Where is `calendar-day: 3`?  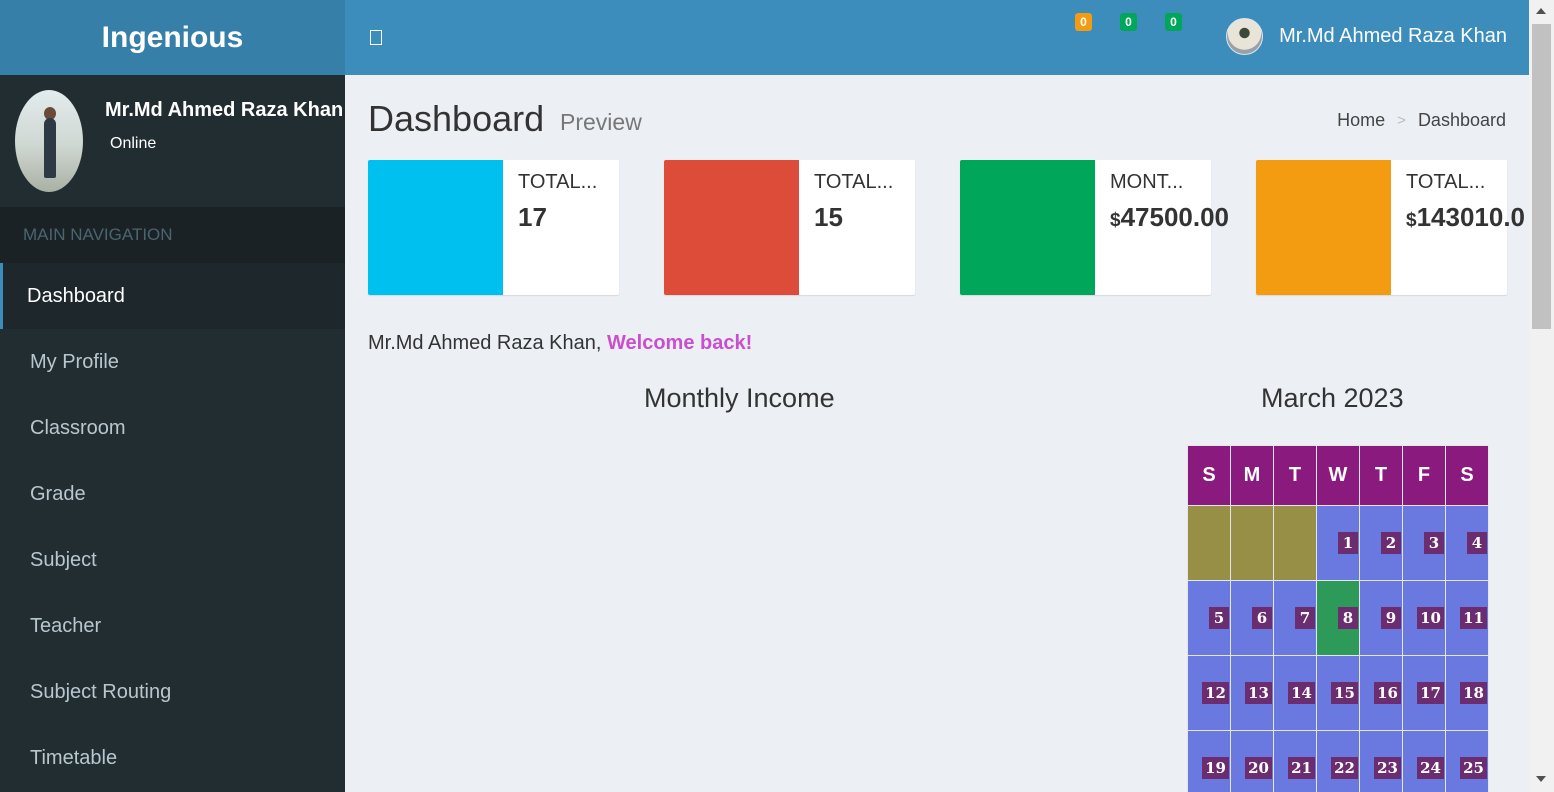 calendar-day: 3 is located at coordinates (1424, 543).